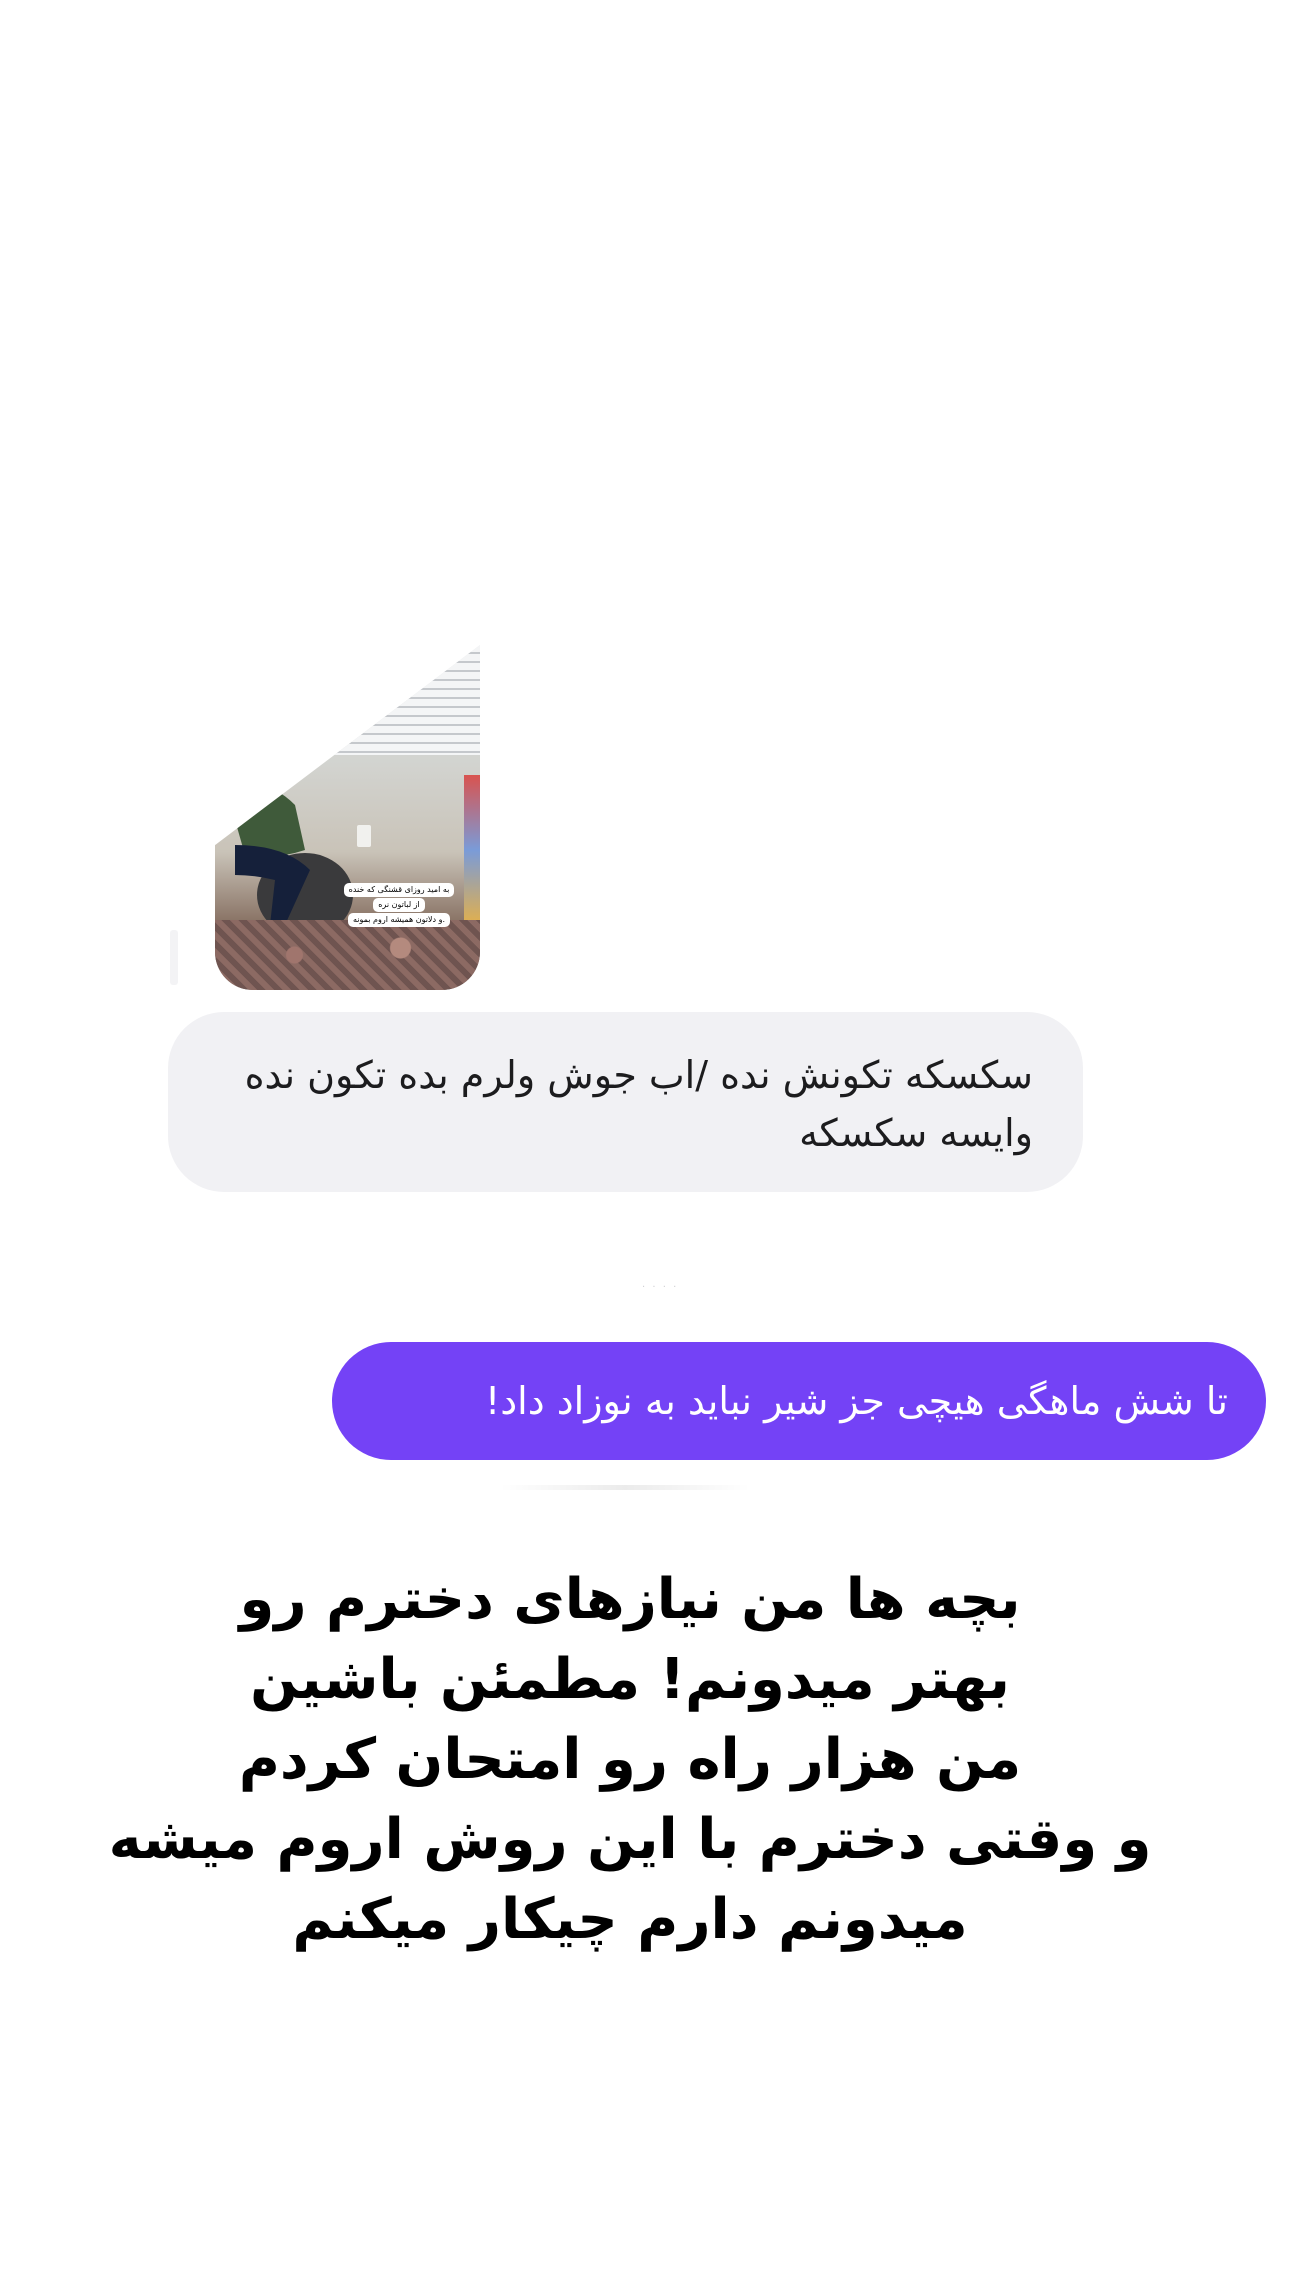  Describe the element at coordinates (630, 1839) in the screenshot. I see `overlay-caption-line: و وقتی دخترم با این روش اروم میشه` at that location.